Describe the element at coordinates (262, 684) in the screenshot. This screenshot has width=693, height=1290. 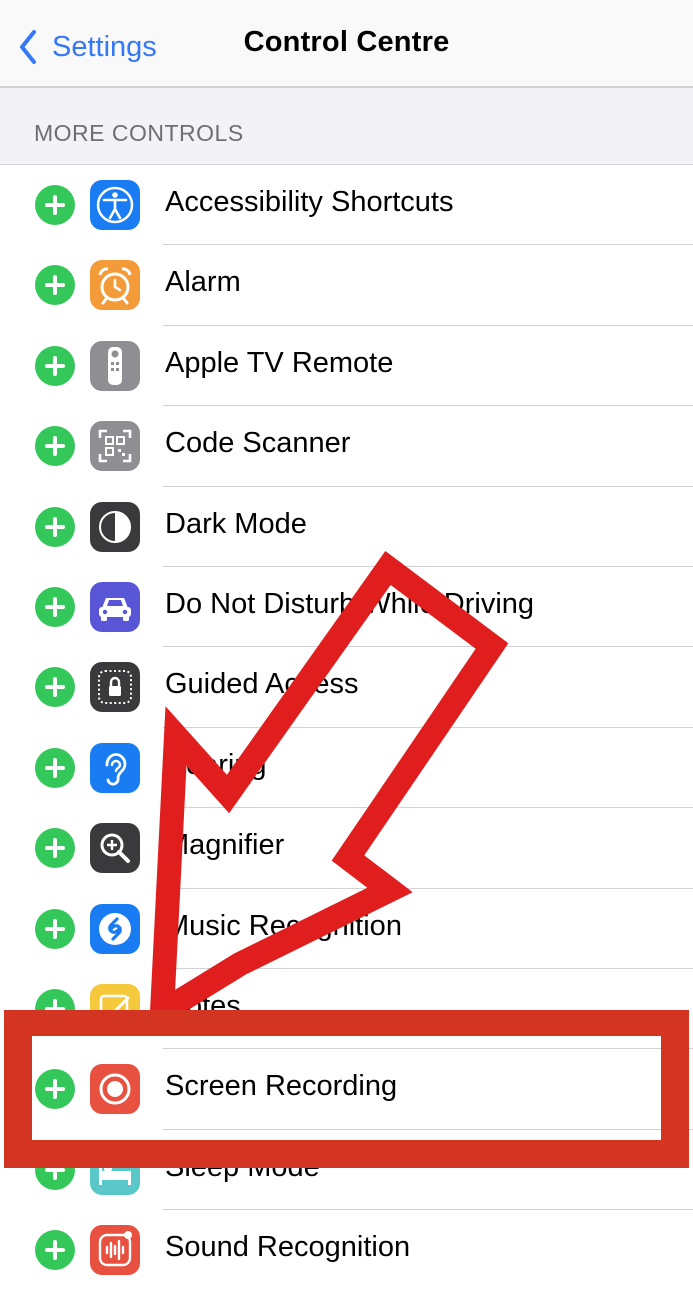
I see `control-label: Guided Access` at that location.